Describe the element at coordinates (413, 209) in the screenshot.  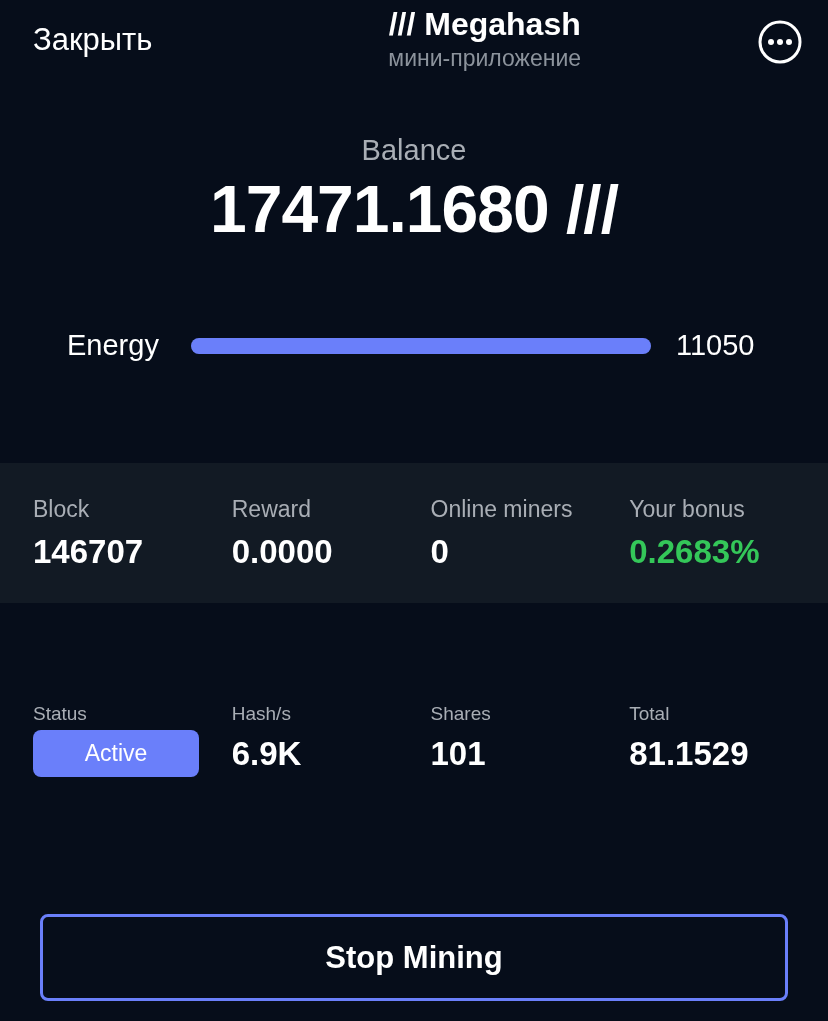
I see `balance-value: 17471.1680 ///` at that location.